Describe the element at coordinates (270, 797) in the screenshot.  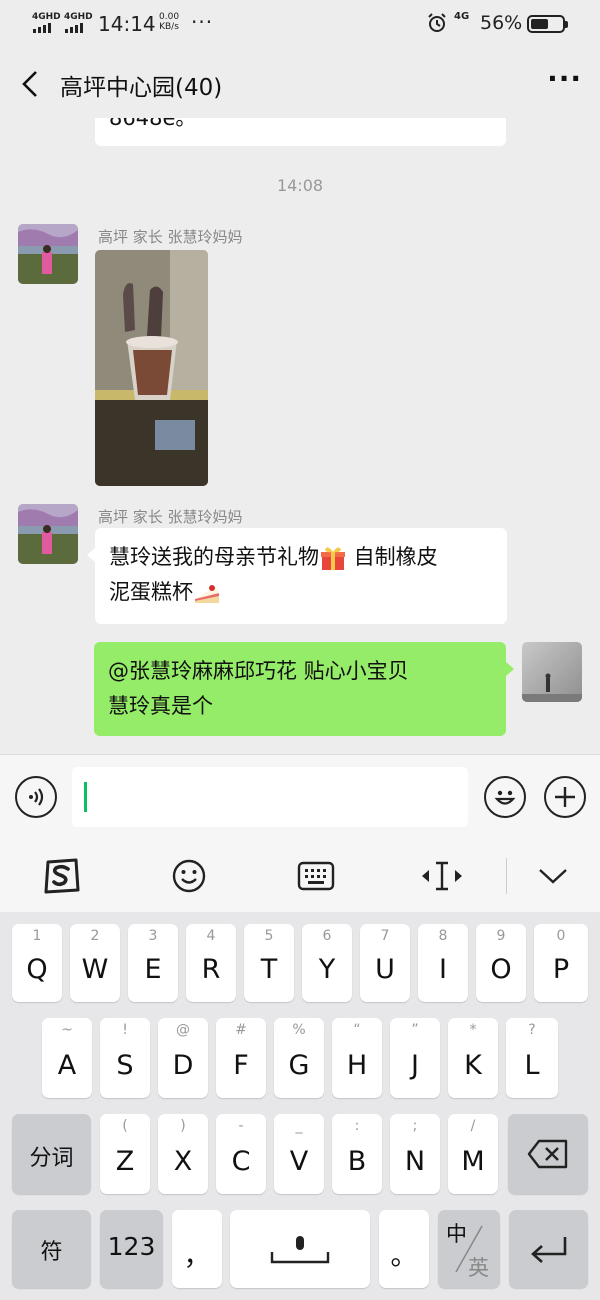
I see `message-input` at that location.